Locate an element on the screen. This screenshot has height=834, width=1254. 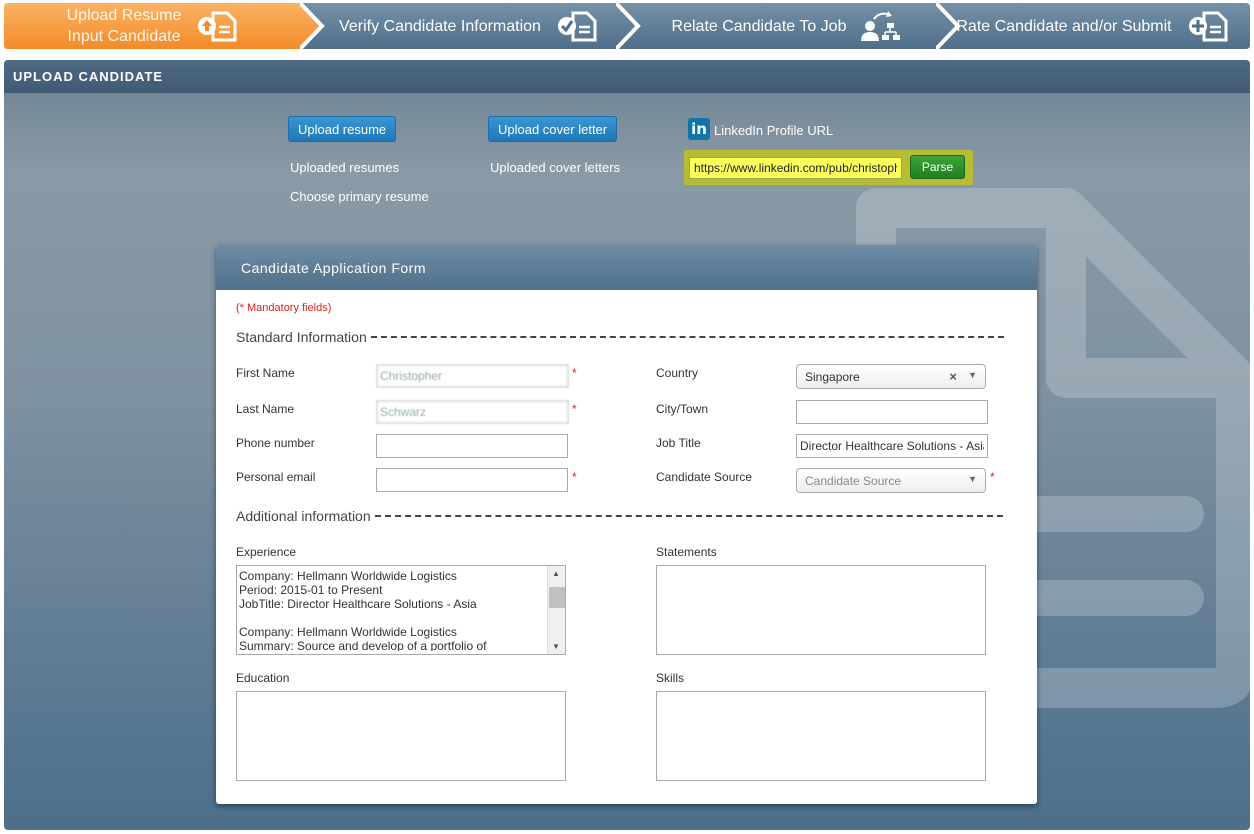
linkedin-icon: in is located at coordinates (699, 129).